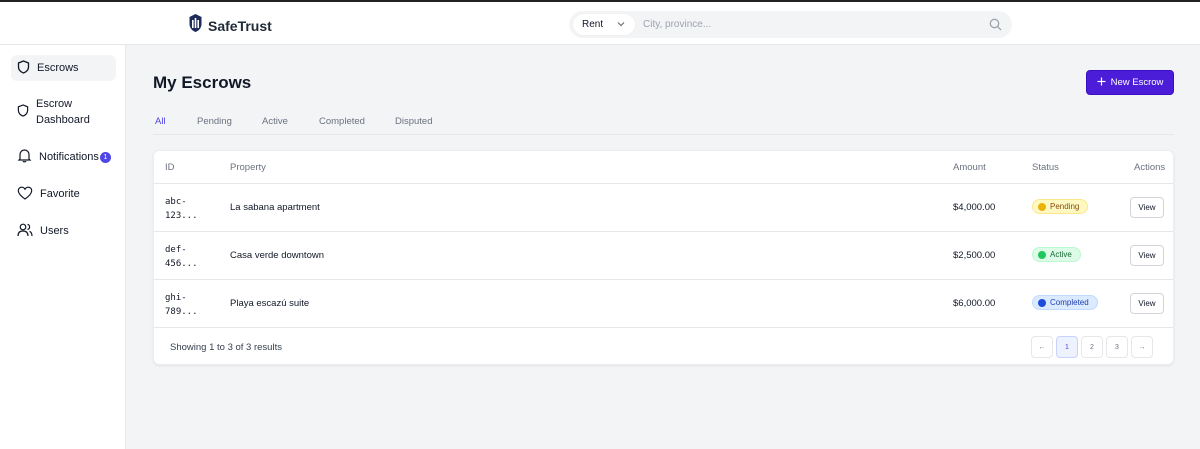  Describe the element at coordinates (1101, 83) in the screenshot. I see `plus-icon` at that location.